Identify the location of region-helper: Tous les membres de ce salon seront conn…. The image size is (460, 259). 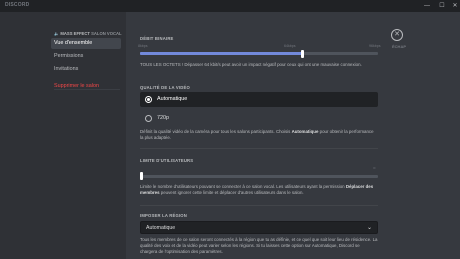
(259, 245).